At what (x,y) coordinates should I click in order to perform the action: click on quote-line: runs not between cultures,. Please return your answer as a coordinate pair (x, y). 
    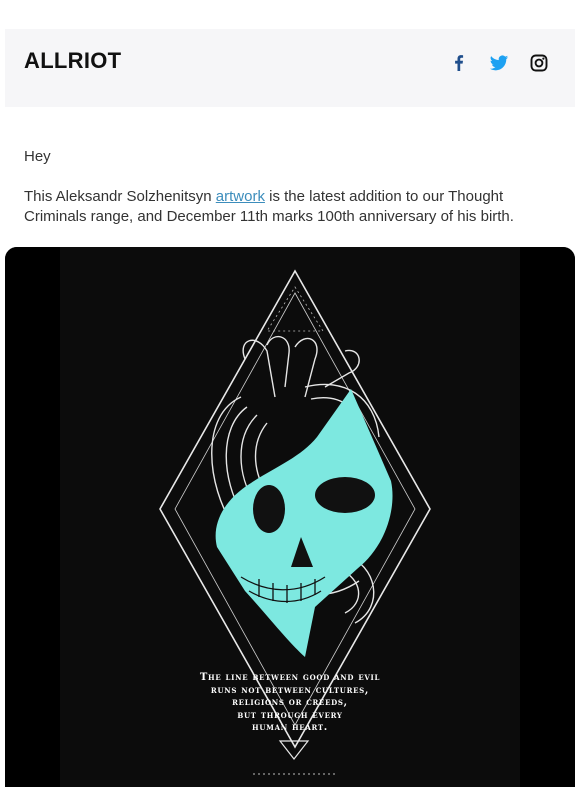
    Looking at the image, I should click on (290, 690).